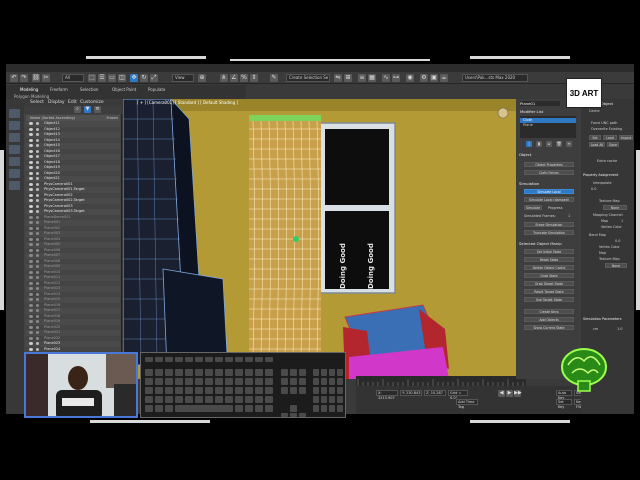 This screenshot has width=640, height=480. I want to click on filter-lights-icon, so click(14, 137).